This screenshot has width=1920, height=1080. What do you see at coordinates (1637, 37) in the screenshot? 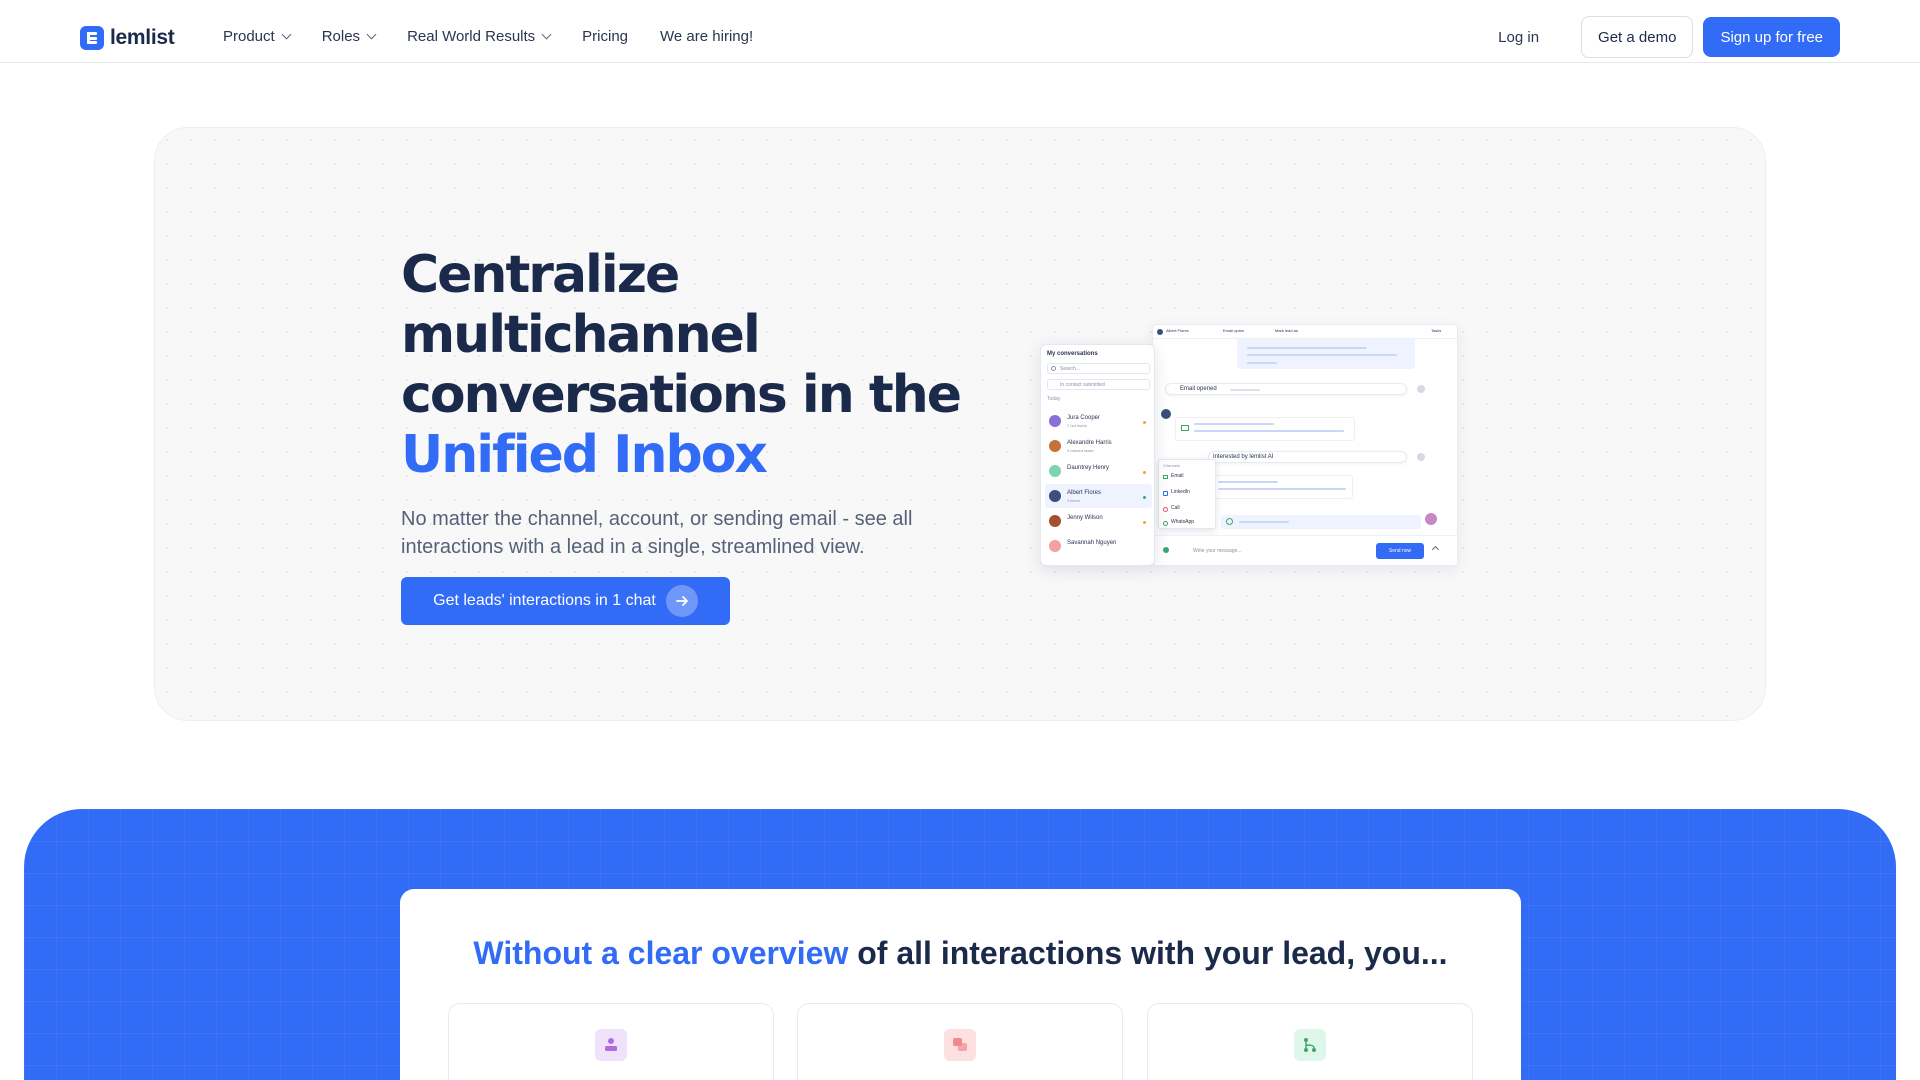
I see `get-demo-button: Get a demo` at bounding box center [1637, 37].